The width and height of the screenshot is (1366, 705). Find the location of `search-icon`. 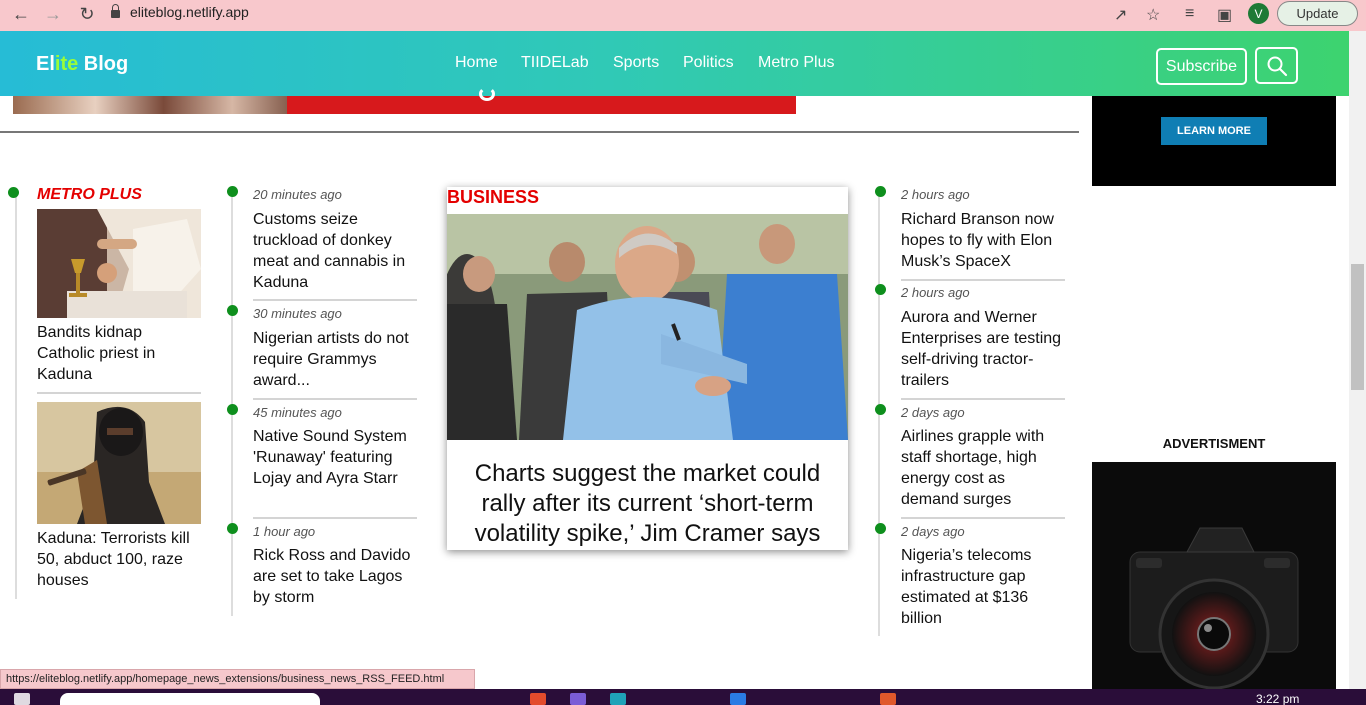

search-icon is located at coordinates (1277, 66).